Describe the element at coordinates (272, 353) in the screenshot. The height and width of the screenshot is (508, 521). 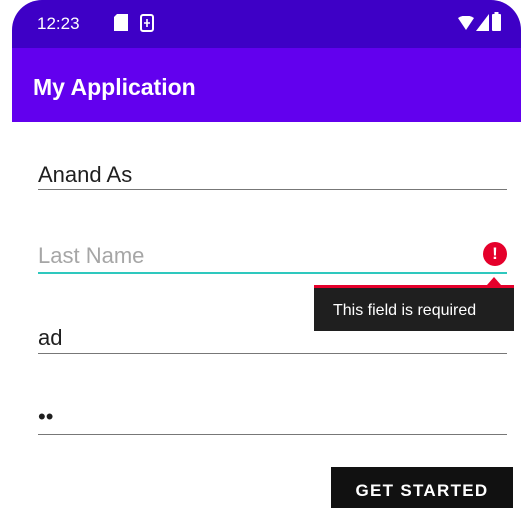
I see `third-field-underline` at that location.